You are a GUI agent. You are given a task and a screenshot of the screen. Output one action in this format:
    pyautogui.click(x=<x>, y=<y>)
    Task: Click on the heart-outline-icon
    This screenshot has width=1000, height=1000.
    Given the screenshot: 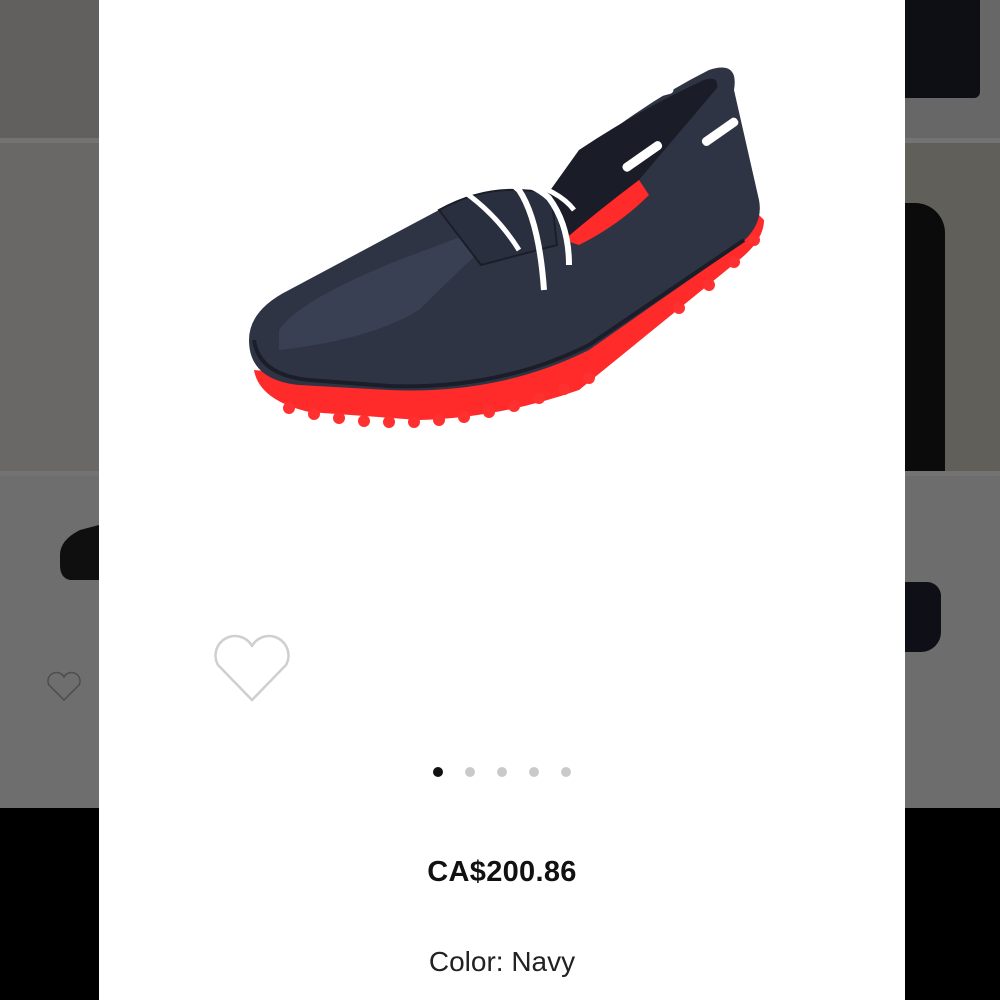 What is the action you would take?
    pyautogui.click(x=252, y=668)
    